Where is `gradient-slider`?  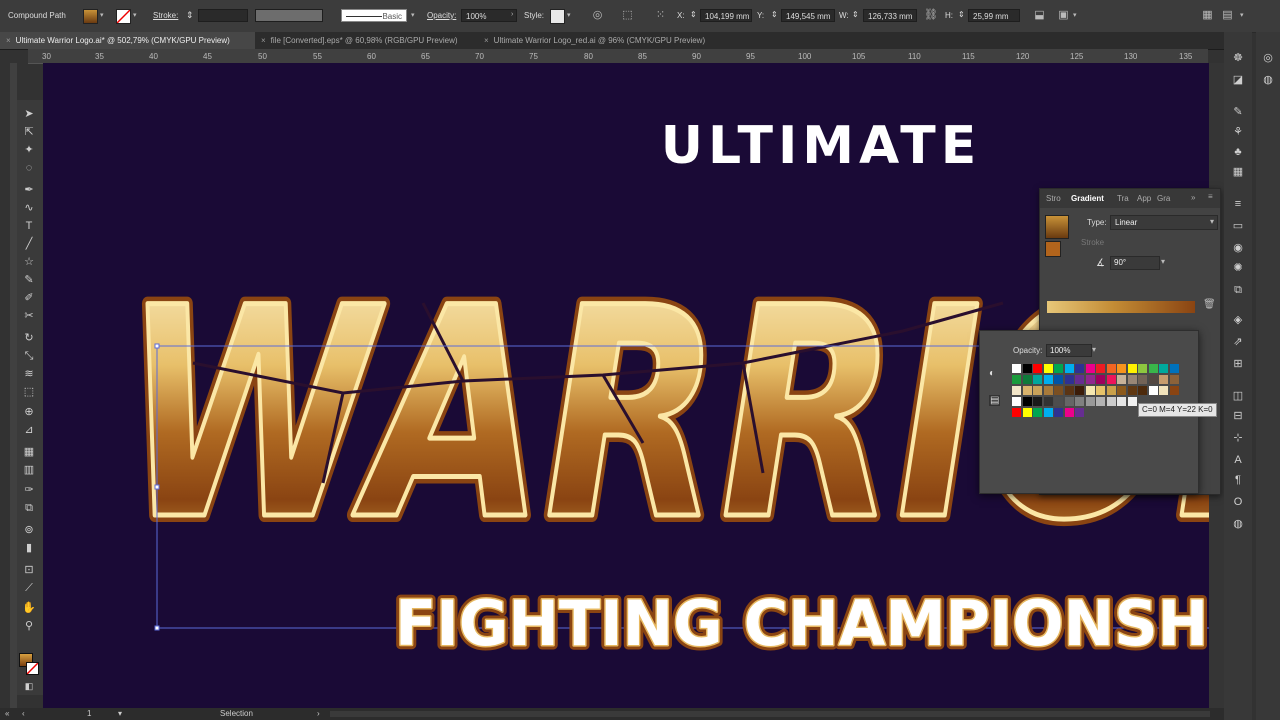 gradient-slider is located at coordinates (1121, 307).